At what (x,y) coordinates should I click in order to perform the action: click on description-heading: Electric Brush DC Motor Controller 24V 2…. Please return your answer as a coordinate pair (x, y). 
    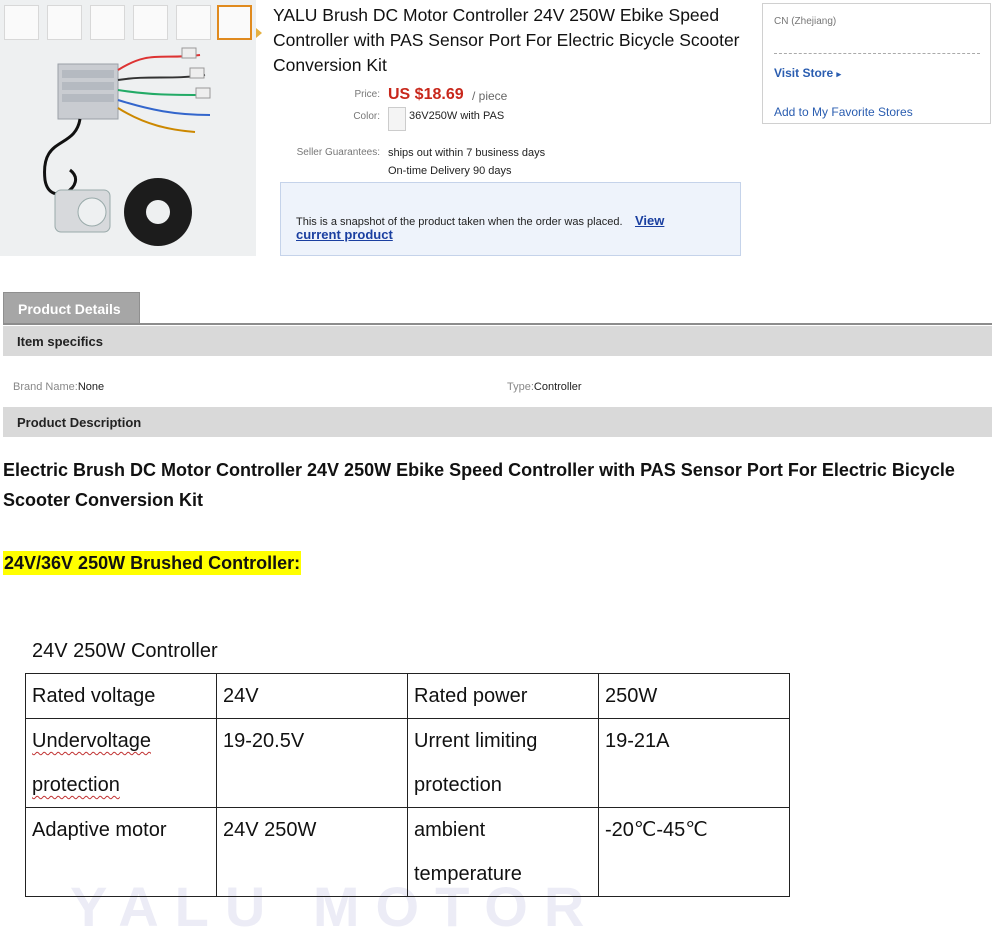
    Looking at the image, I should click on (479, 485).